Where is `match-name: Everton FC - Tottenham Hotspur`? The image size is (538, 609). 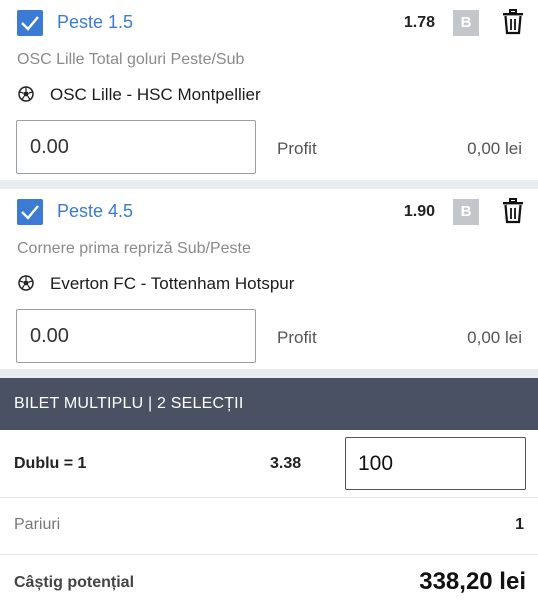 match-name: Everton FC - Tottenham Hotspur is located at coordinates (172, 283).